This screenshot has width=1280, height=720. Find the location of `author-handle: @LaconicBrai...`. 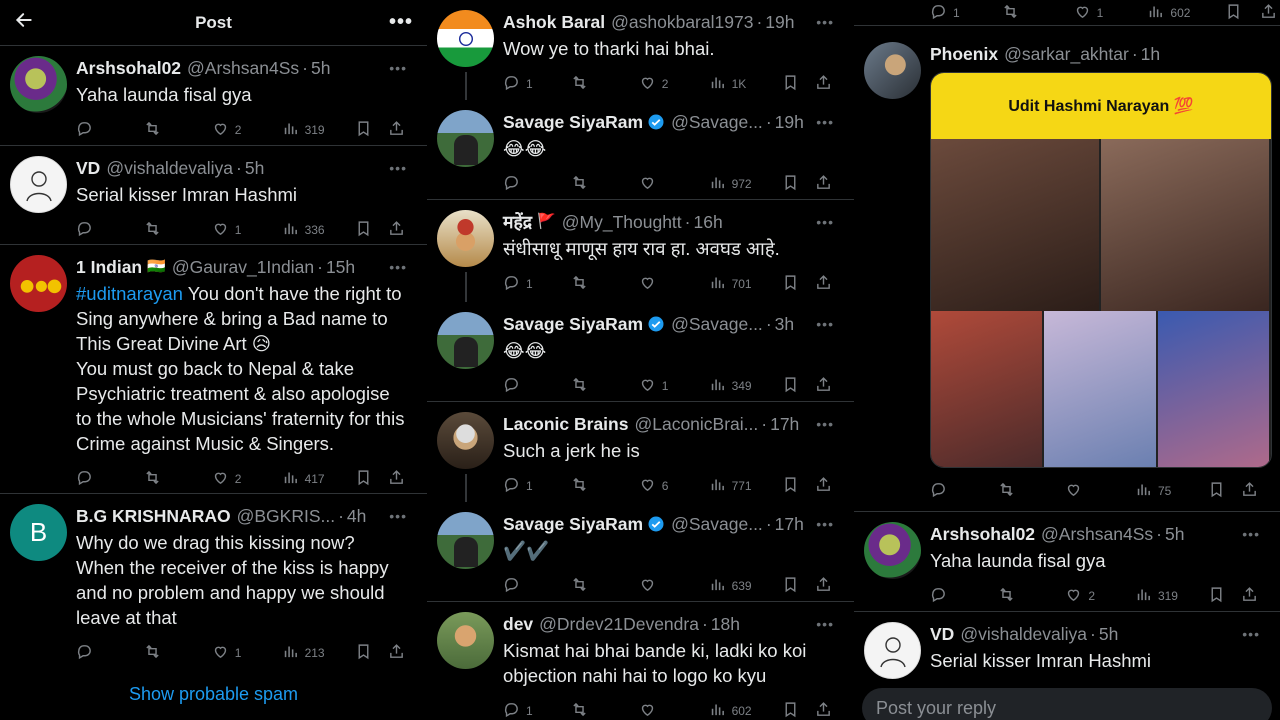

author-handle: @LaconicBrai... is located at coordinates (696, 424).